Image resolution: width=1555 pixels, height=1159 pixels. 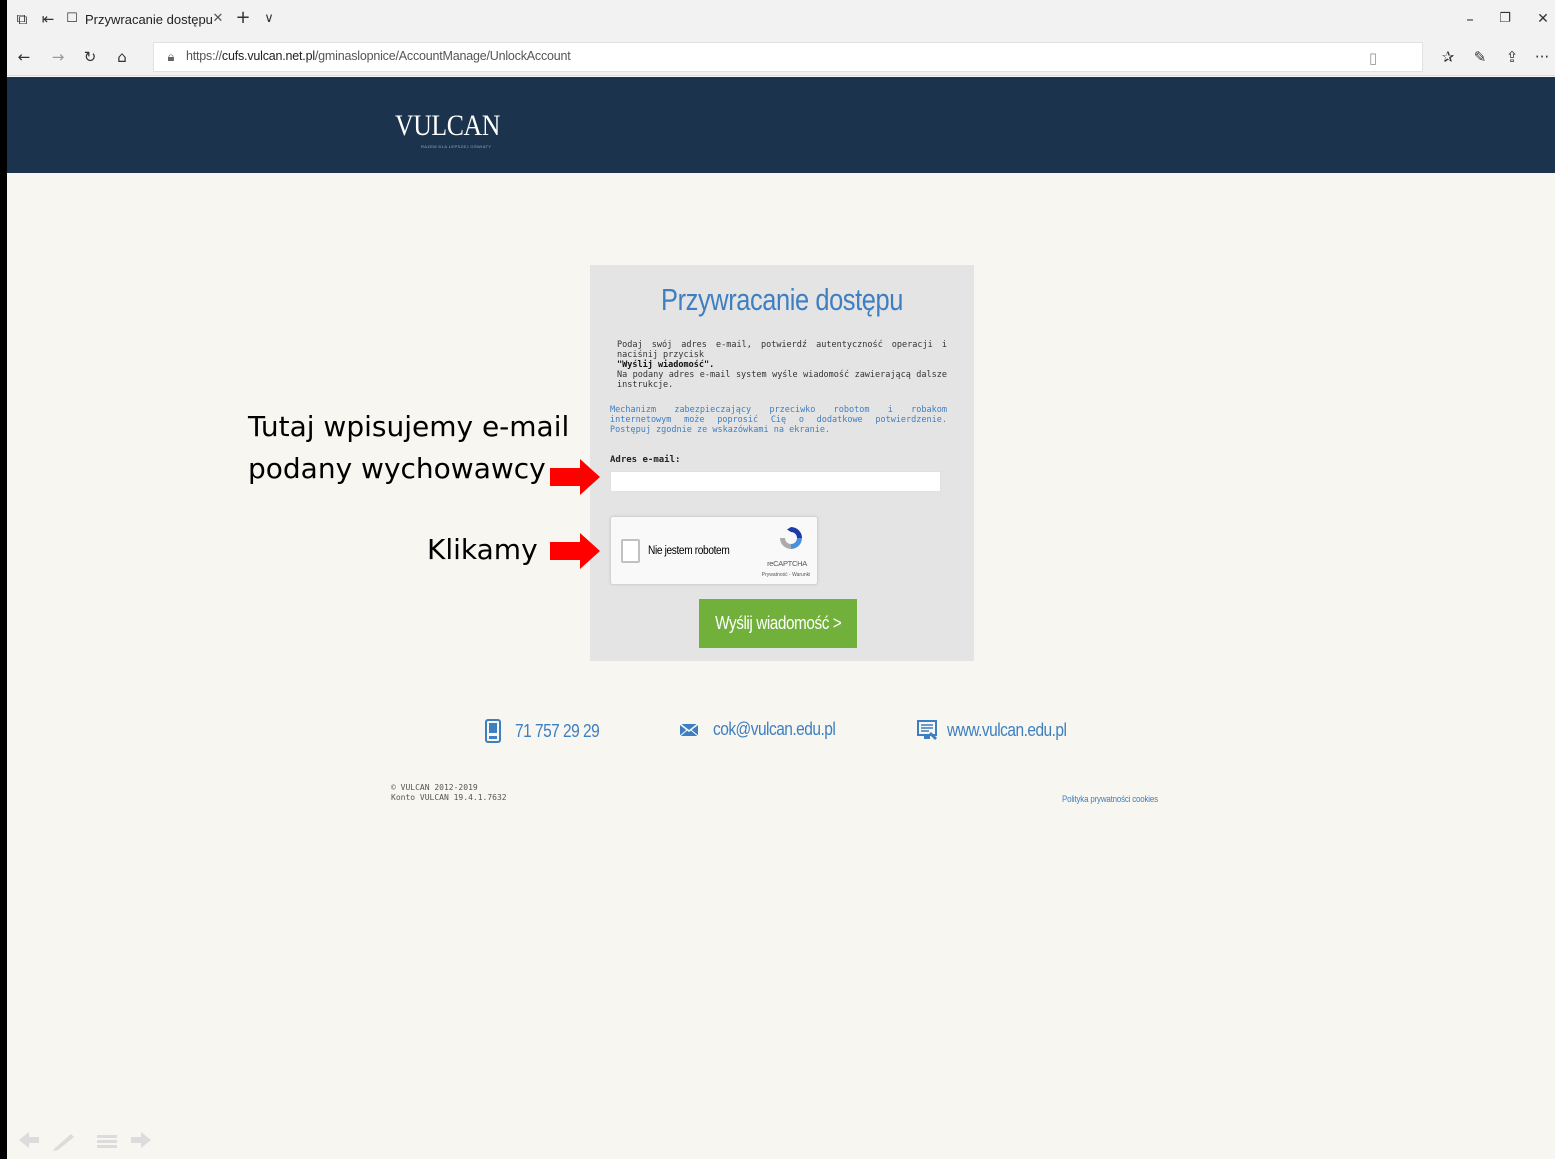 I want to click on tab-preview-chevron-icon: ∨, so click(x=269, y=19).